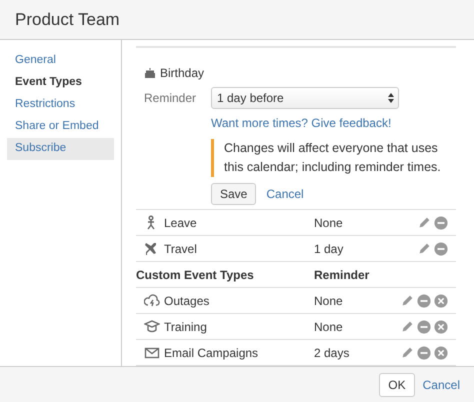 The width and height of the screenshot is (474, 402). Describe the element at coordinates (332, 353) in the screenshot. I see `reminder-value: 2 days` at that location.